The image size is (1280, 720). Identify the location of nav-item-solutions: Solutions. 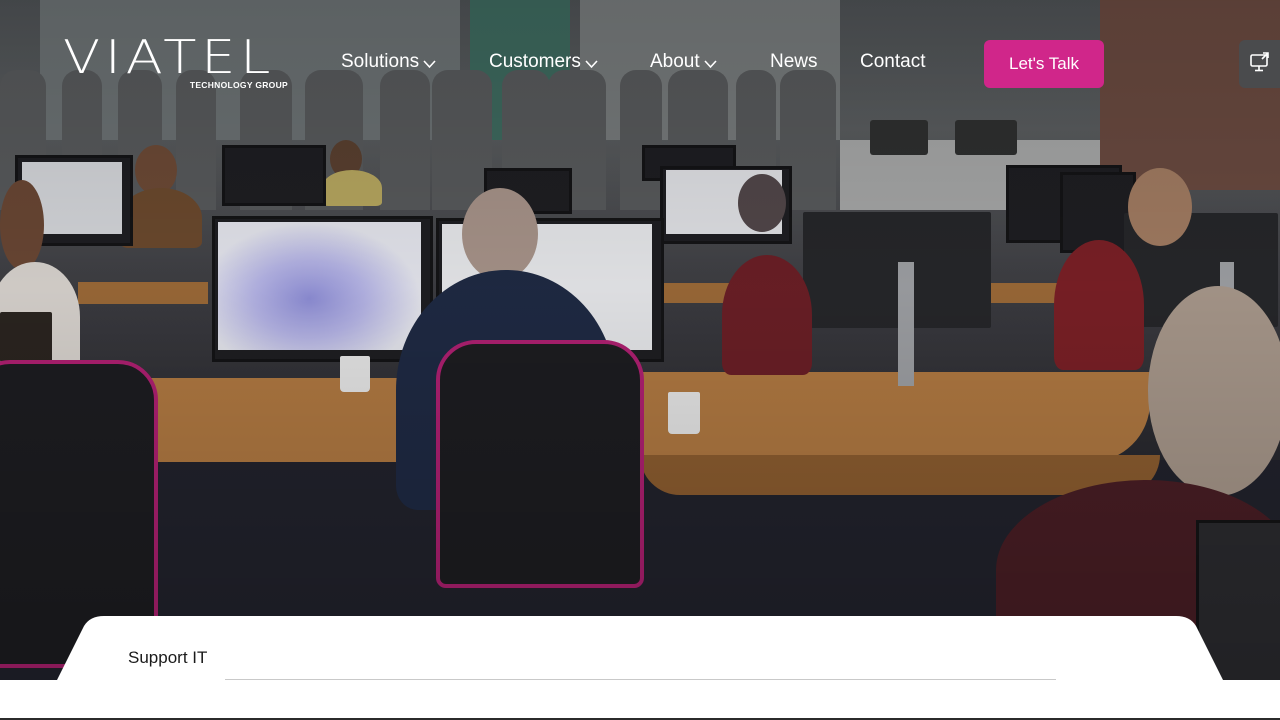
(388, 62).